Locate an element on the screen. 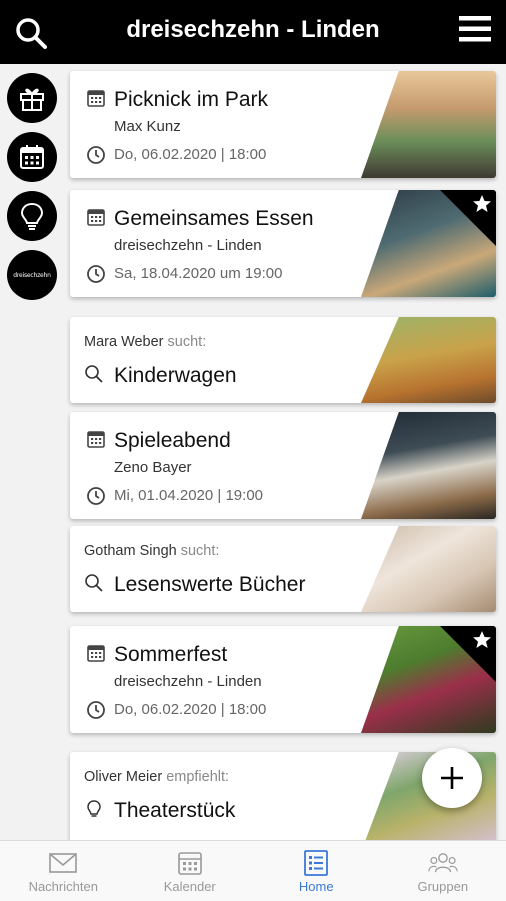  hamburger-menu-icon is located at coordinates (475, 29).